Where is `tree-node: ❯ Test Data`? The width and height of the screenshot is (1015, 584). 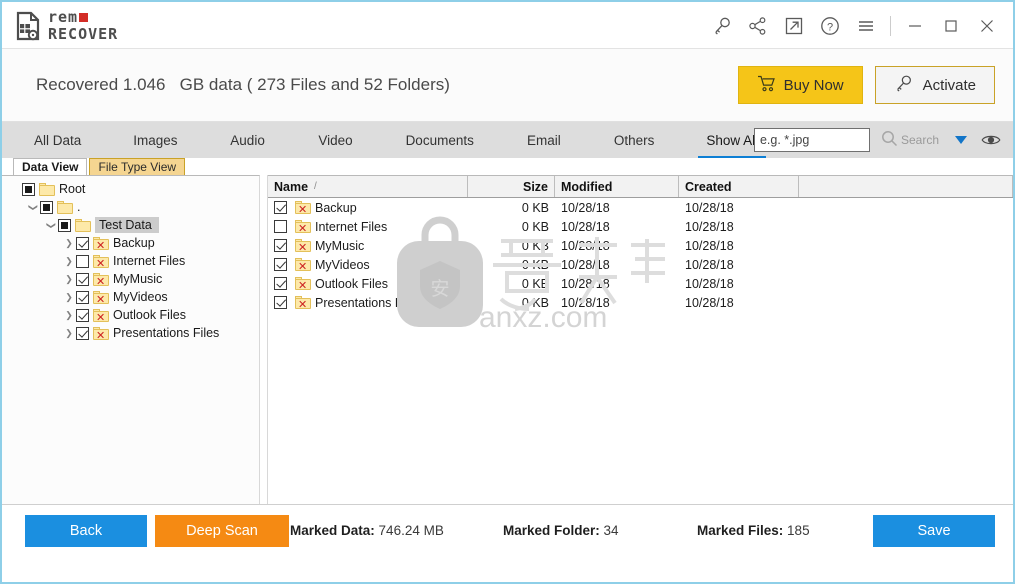 tree-node: ❯ Test Data is located at coordinates (130, 225).